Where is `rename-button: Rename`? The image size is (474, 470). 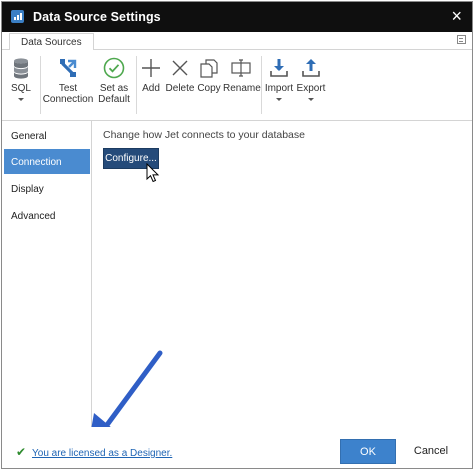
rename-button: Rename is located at coordinates (242, 85).